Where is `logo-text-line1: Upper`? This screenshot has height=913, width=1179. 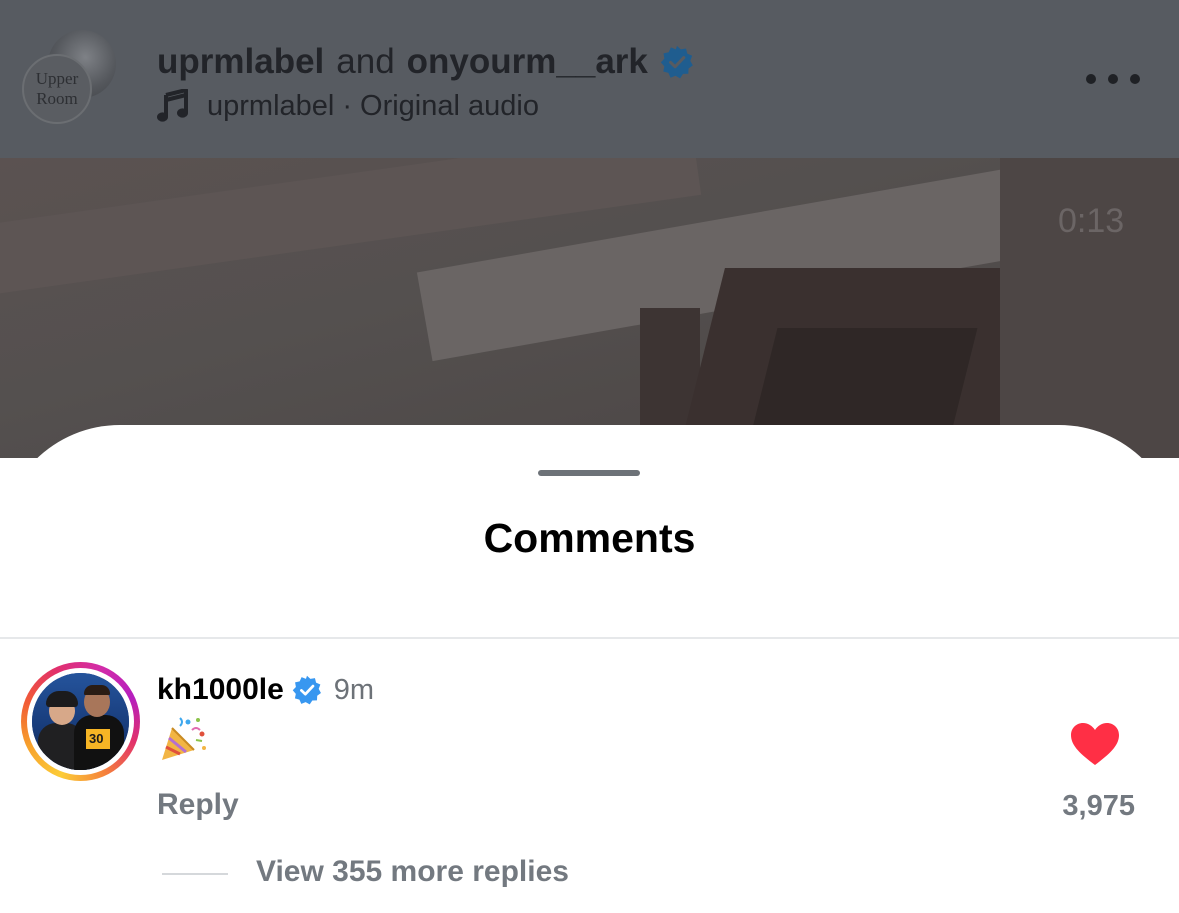
logo-text-line1: Upper is located at coordinates (57, 78).